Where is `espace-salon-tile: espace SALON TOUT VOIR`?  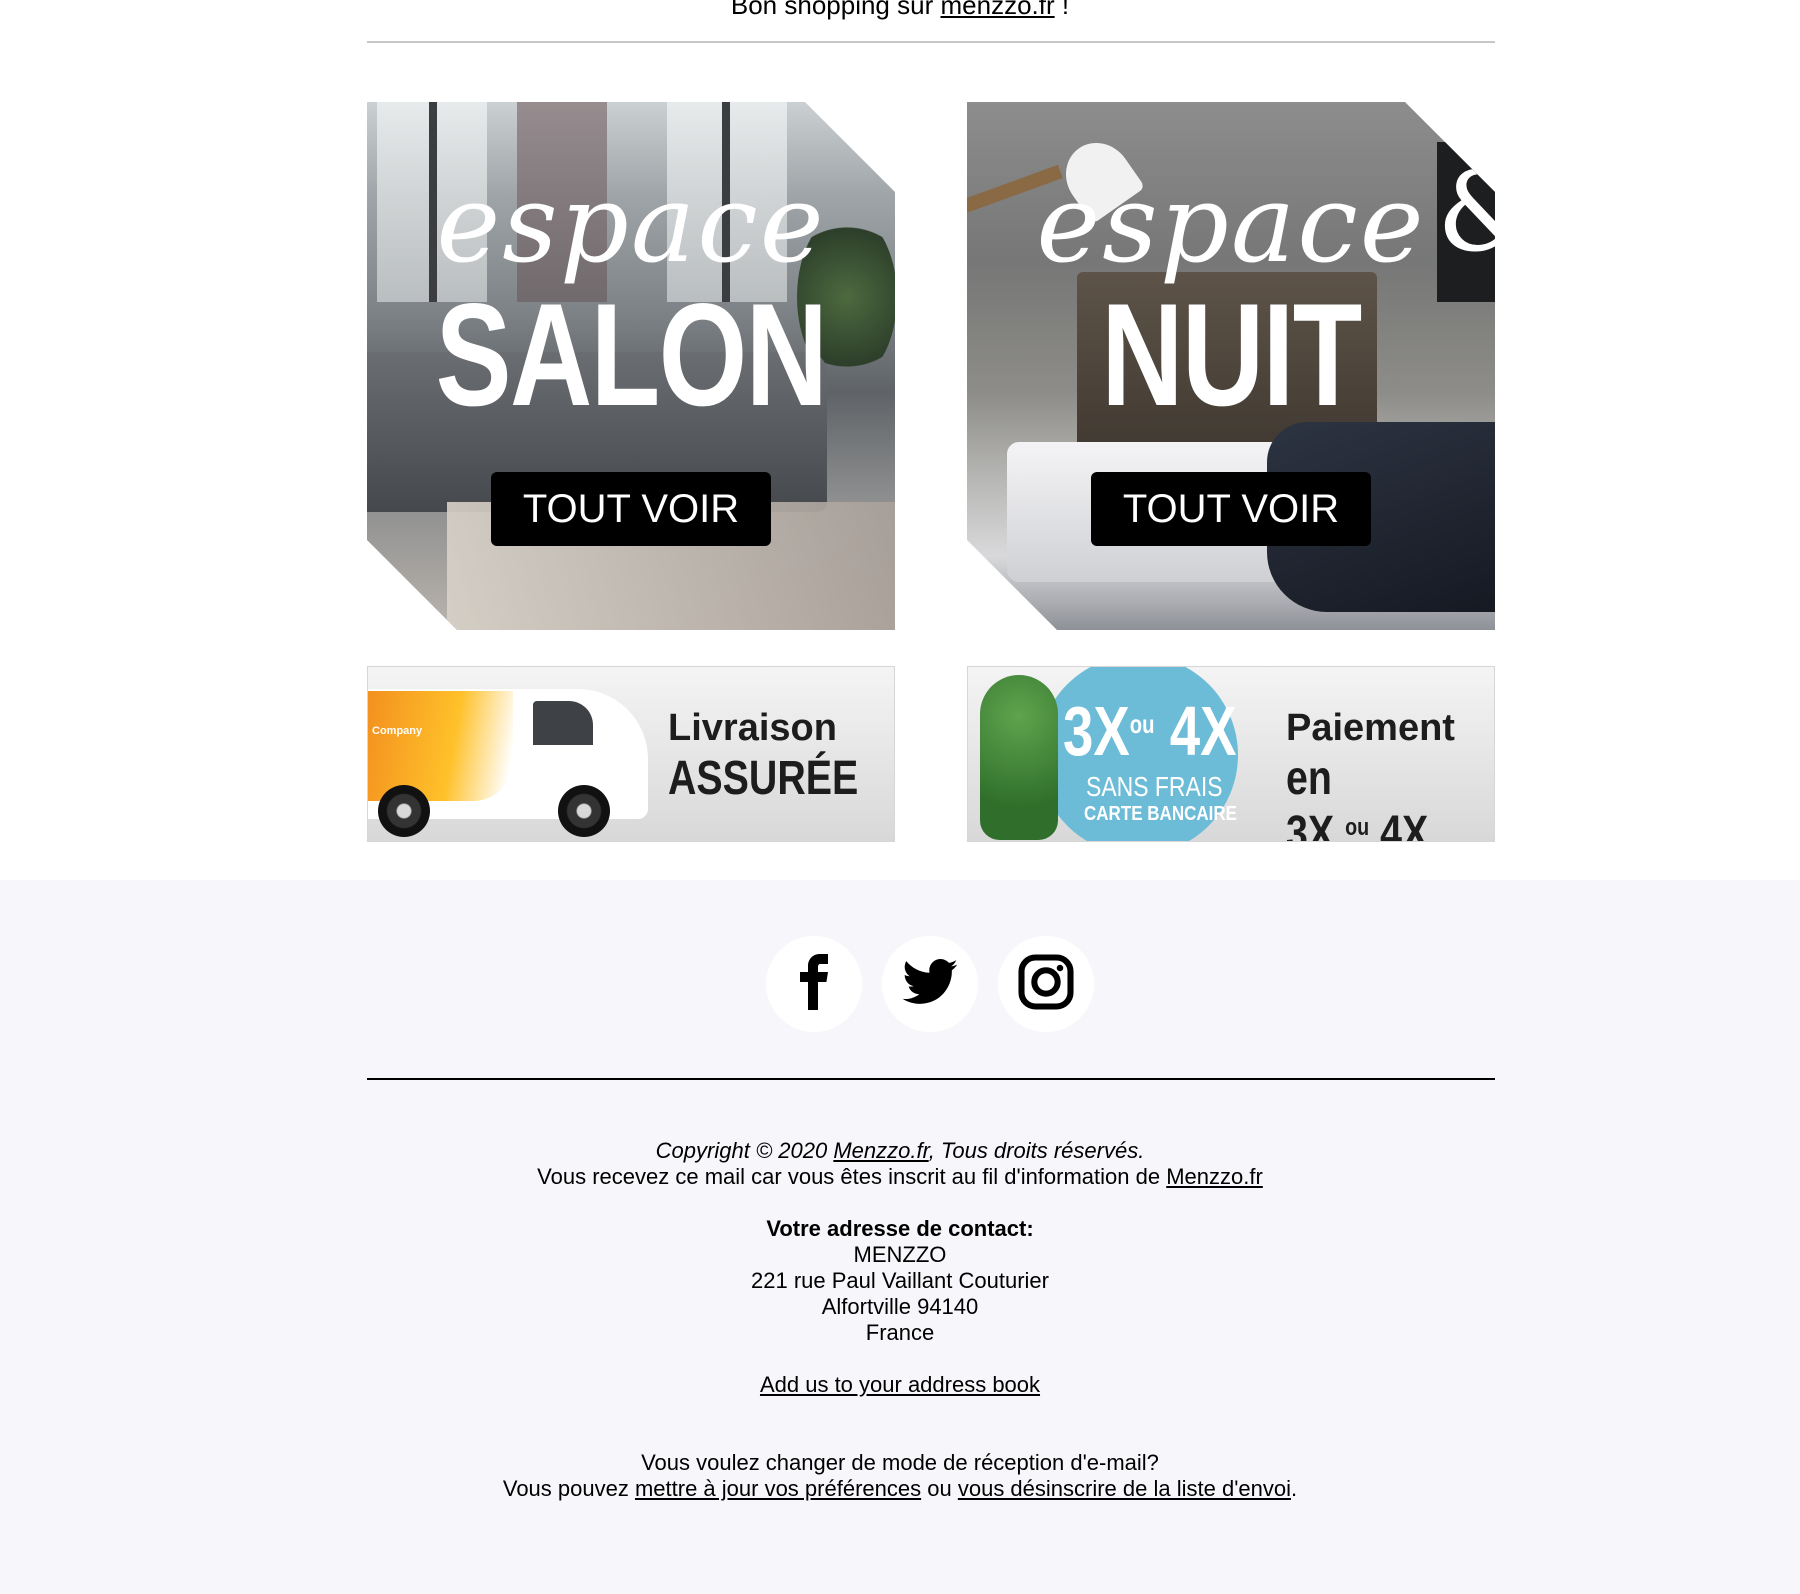 espace-salon-tile: espace SALON TOUT VOIR is located at coordinates (631, 366).